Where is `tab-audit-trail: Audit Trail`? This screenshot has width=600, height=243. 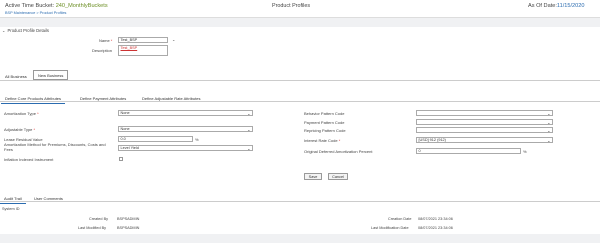 tab-audit-trail: Audit Trail is located at coordinates (13, 199).